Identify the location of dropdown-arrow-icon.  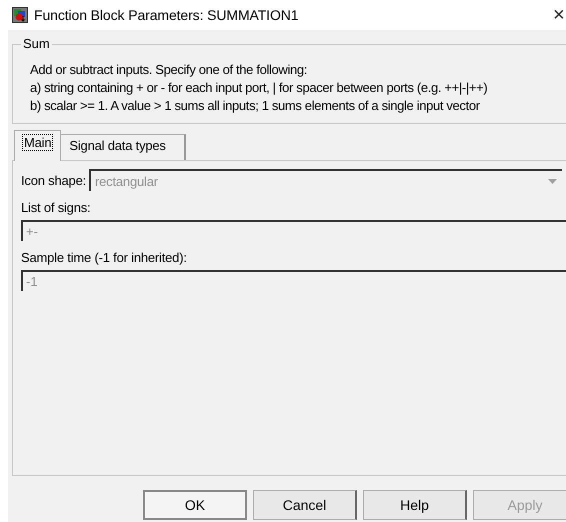
(552, 181).